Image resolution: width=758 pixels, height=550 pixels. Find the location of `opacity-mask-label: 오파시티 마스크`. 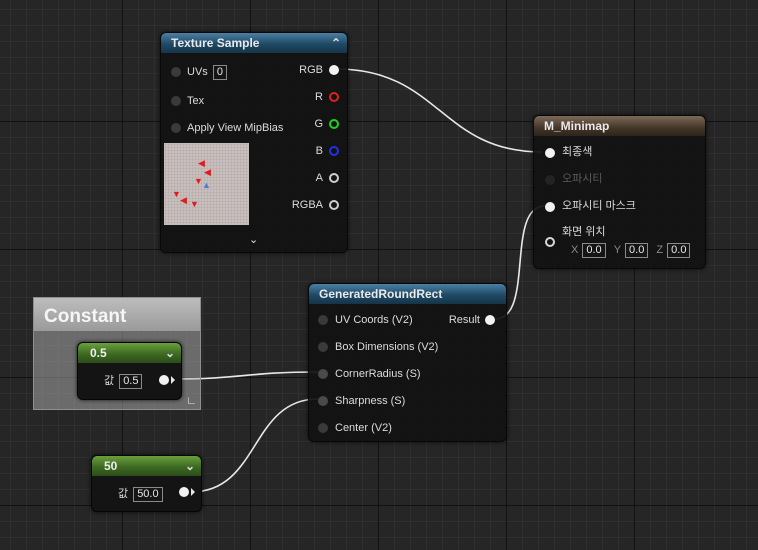

opacity-mask-label: 오파시티 마스크 is located at coordinates (599, 206).